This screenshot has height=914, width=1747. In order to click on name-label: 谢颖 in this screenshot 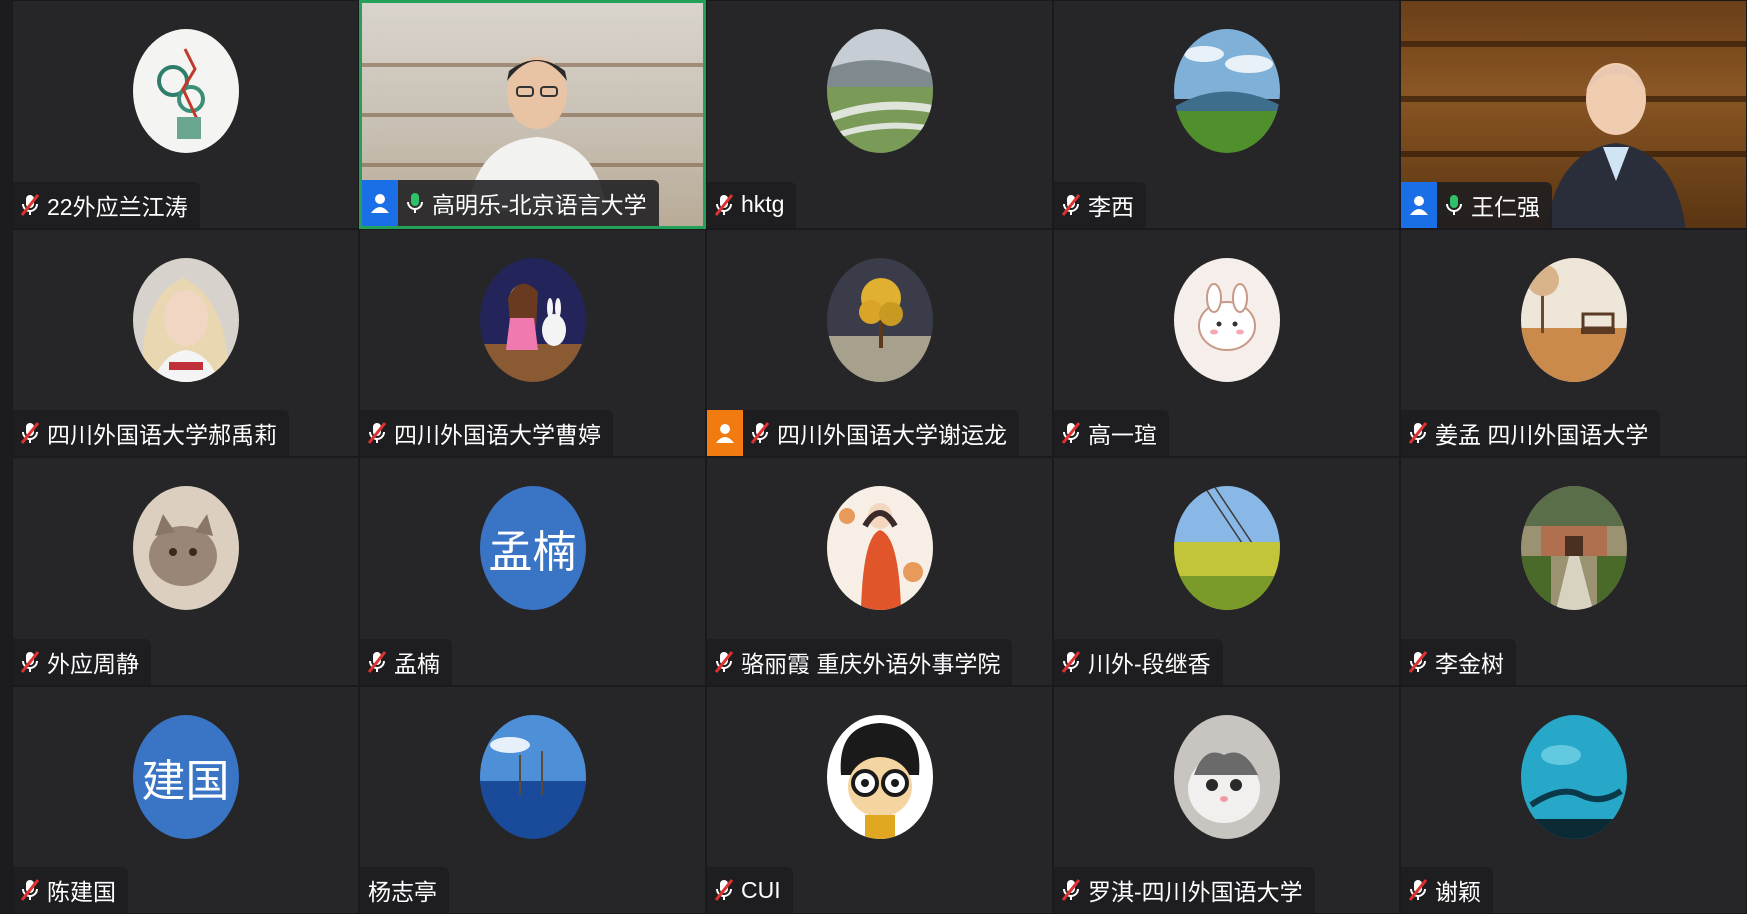, I will do `click(1447, 890)`.